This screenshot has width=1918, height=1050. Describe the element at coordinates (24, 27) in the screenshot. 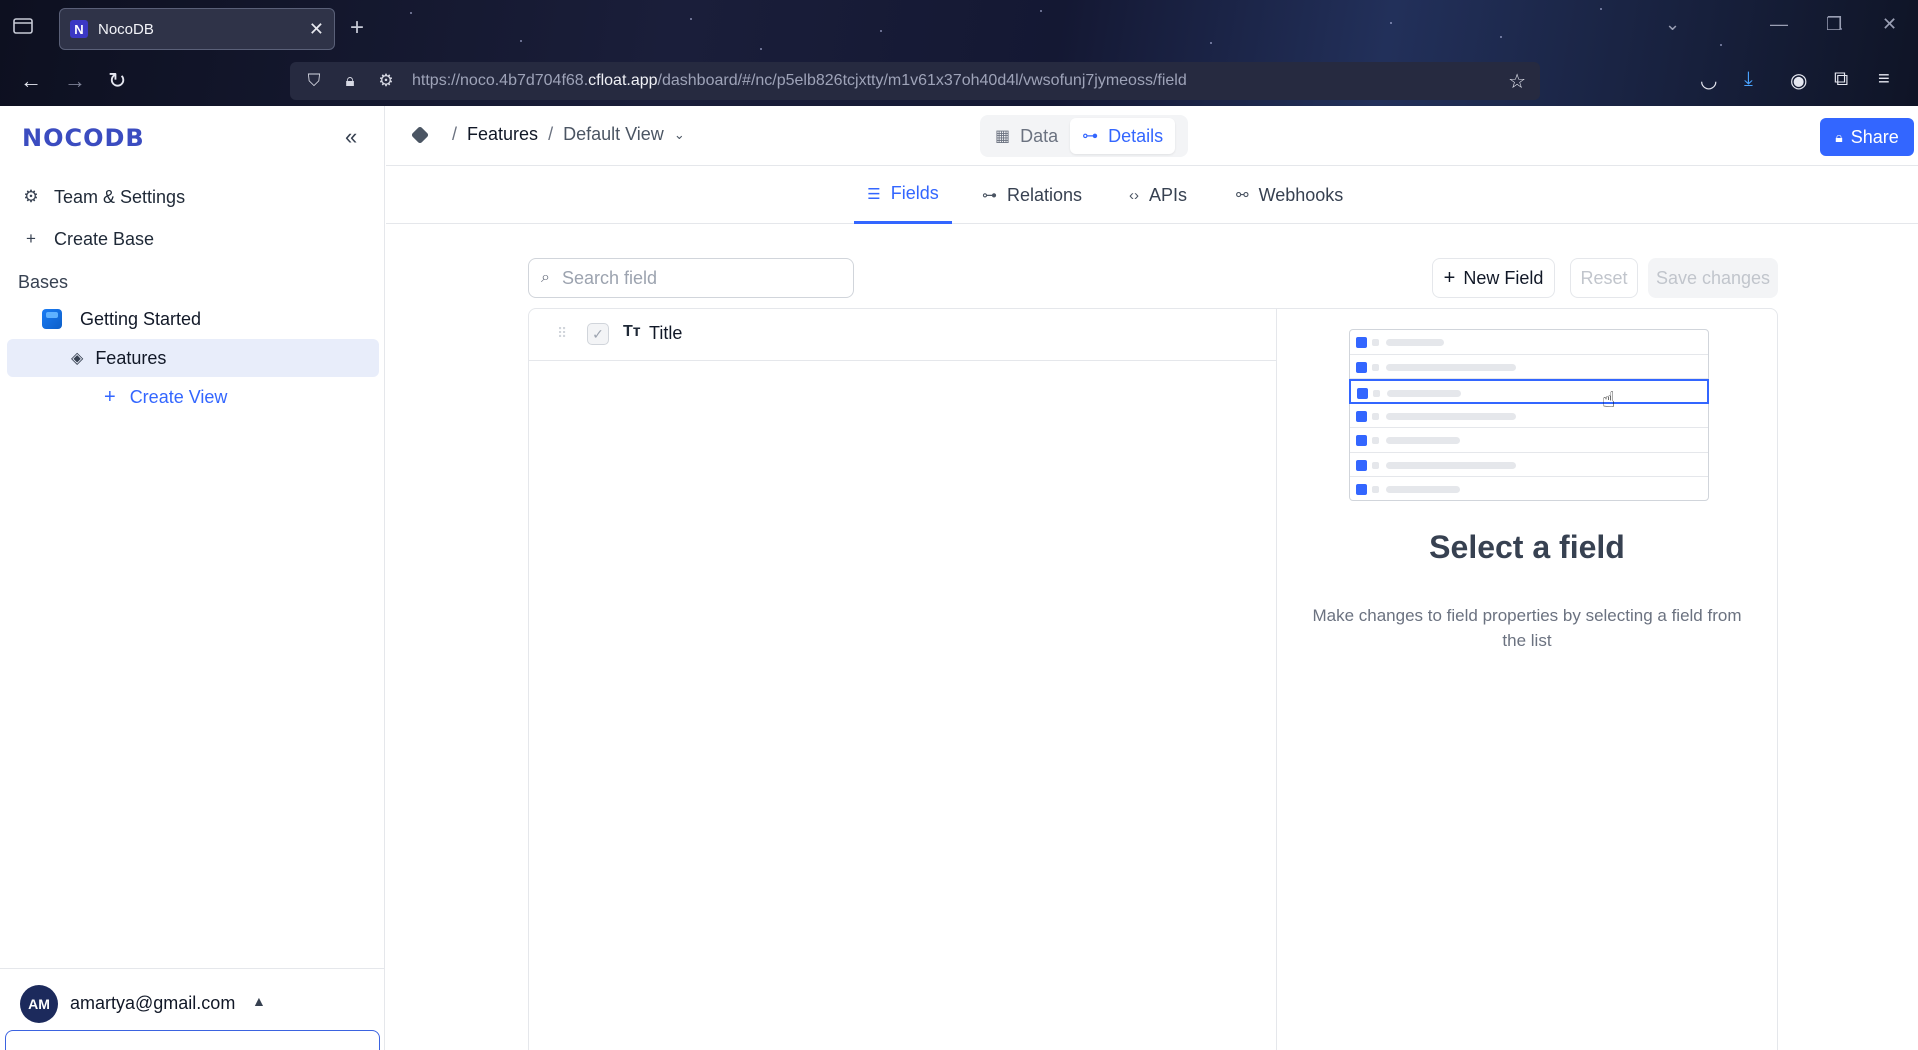

I see `tab-list-icon` at that location.